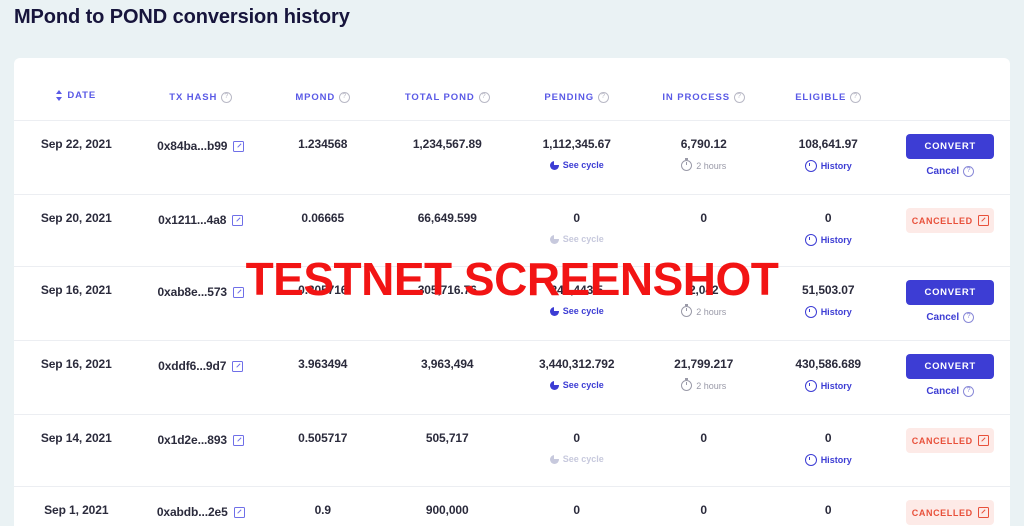  I want to click on in-process-time: 2 hours, so click(703, 310).